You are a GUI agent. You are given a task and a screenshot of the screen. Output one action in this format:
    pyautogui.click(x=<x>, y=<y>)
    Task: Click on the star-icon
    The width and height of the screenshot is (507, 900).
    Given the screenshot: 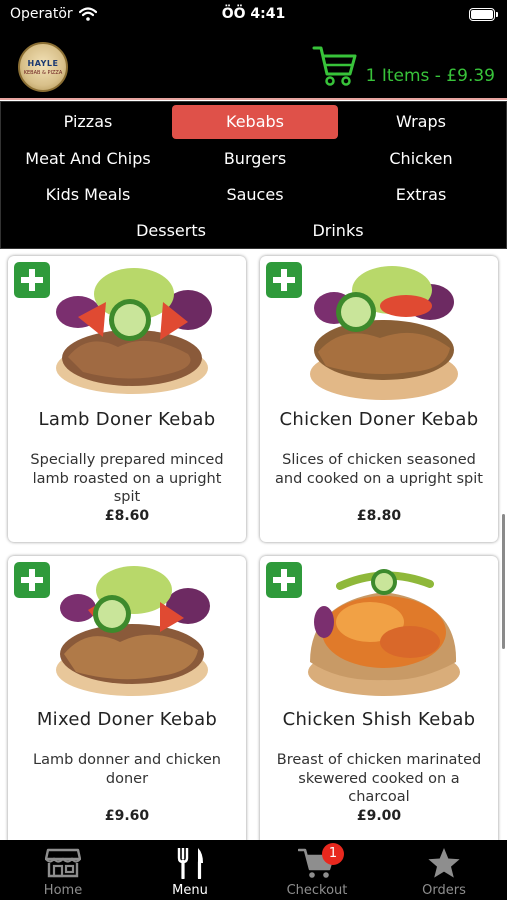 What is the action you would take?
    pyautogui.click(x=444, y=863)
    